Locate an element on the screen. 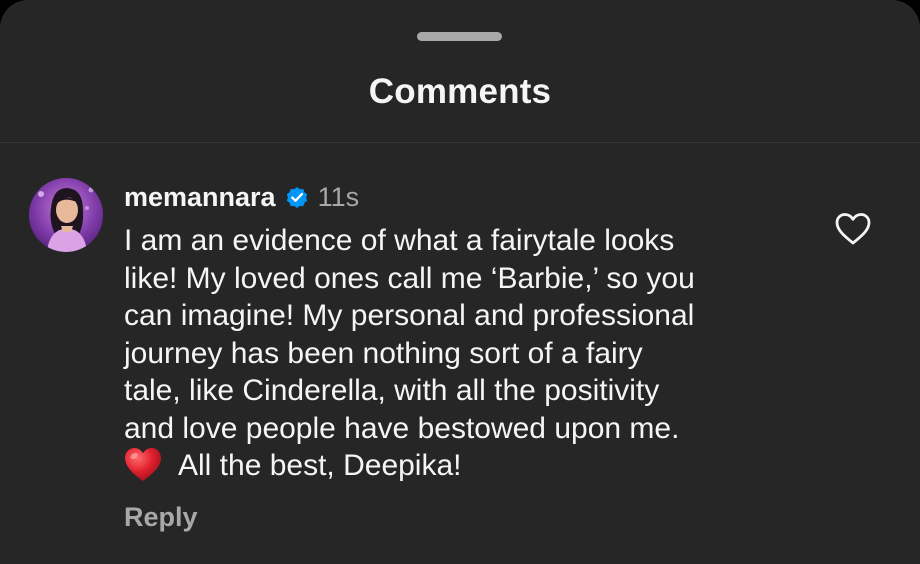 This screenshot has height=564, width=920. comment-line: journey has been nothing sort of a fairy is located at coordinates (383, 353).